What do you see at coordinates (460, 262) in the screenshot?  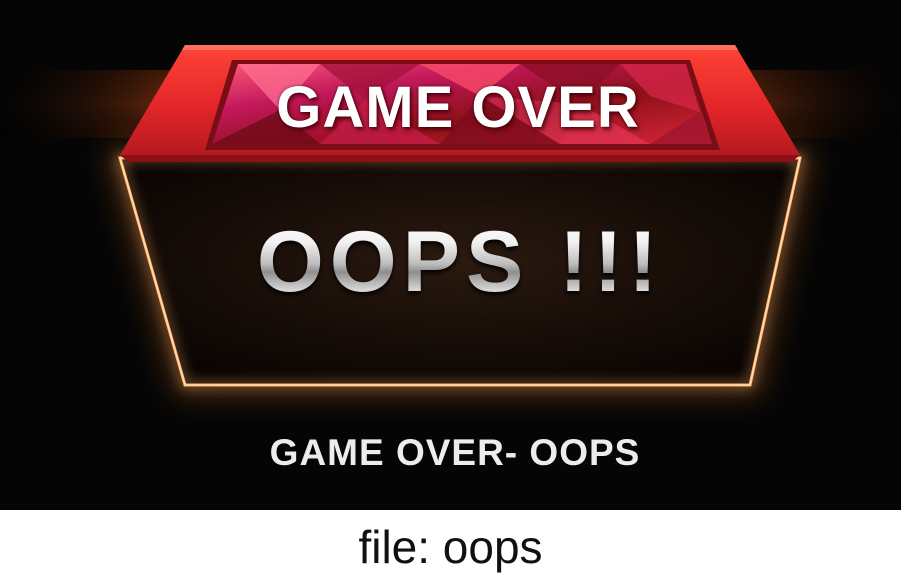 I see `oops-message: OOPS !!!` at bounding box center [460, 262].